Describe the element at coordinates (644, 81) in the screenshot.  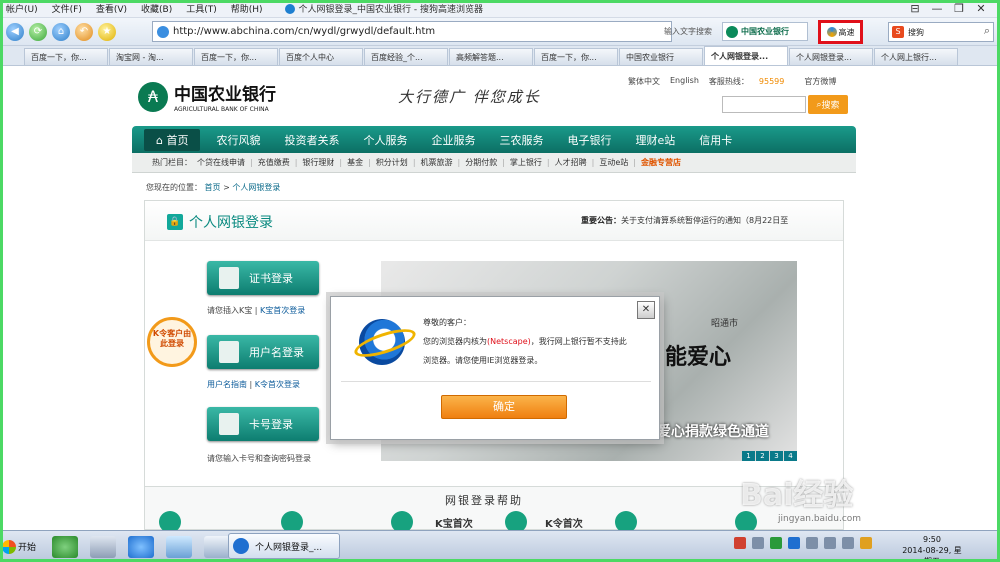
I see `traditional-chinese-link: 繁体中文` at that location.